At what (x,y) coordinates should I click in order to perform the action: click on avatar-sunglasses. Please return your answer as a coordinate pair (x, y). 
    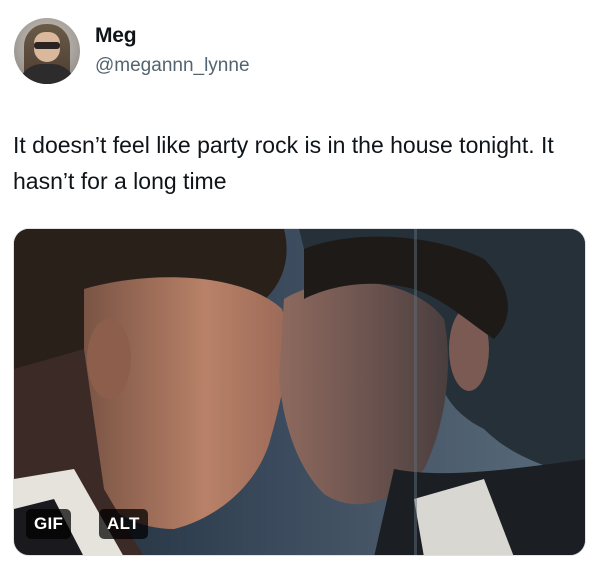
    Looking at the image, I should click on (47, 45).